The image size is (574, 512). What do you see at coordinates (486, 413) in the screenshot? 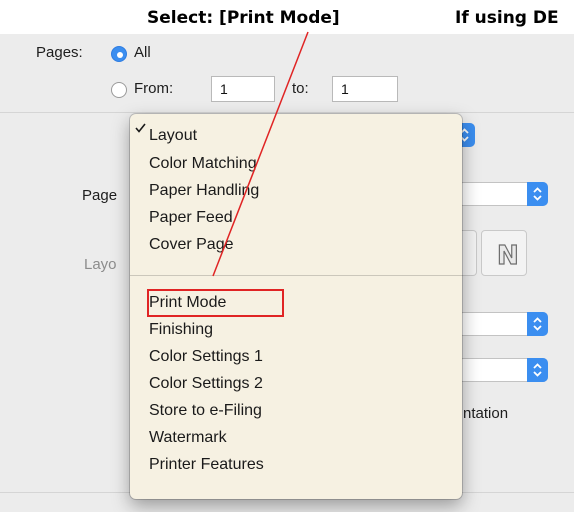
I see `orientation-label: ntation` at bounding box center [486, 413].